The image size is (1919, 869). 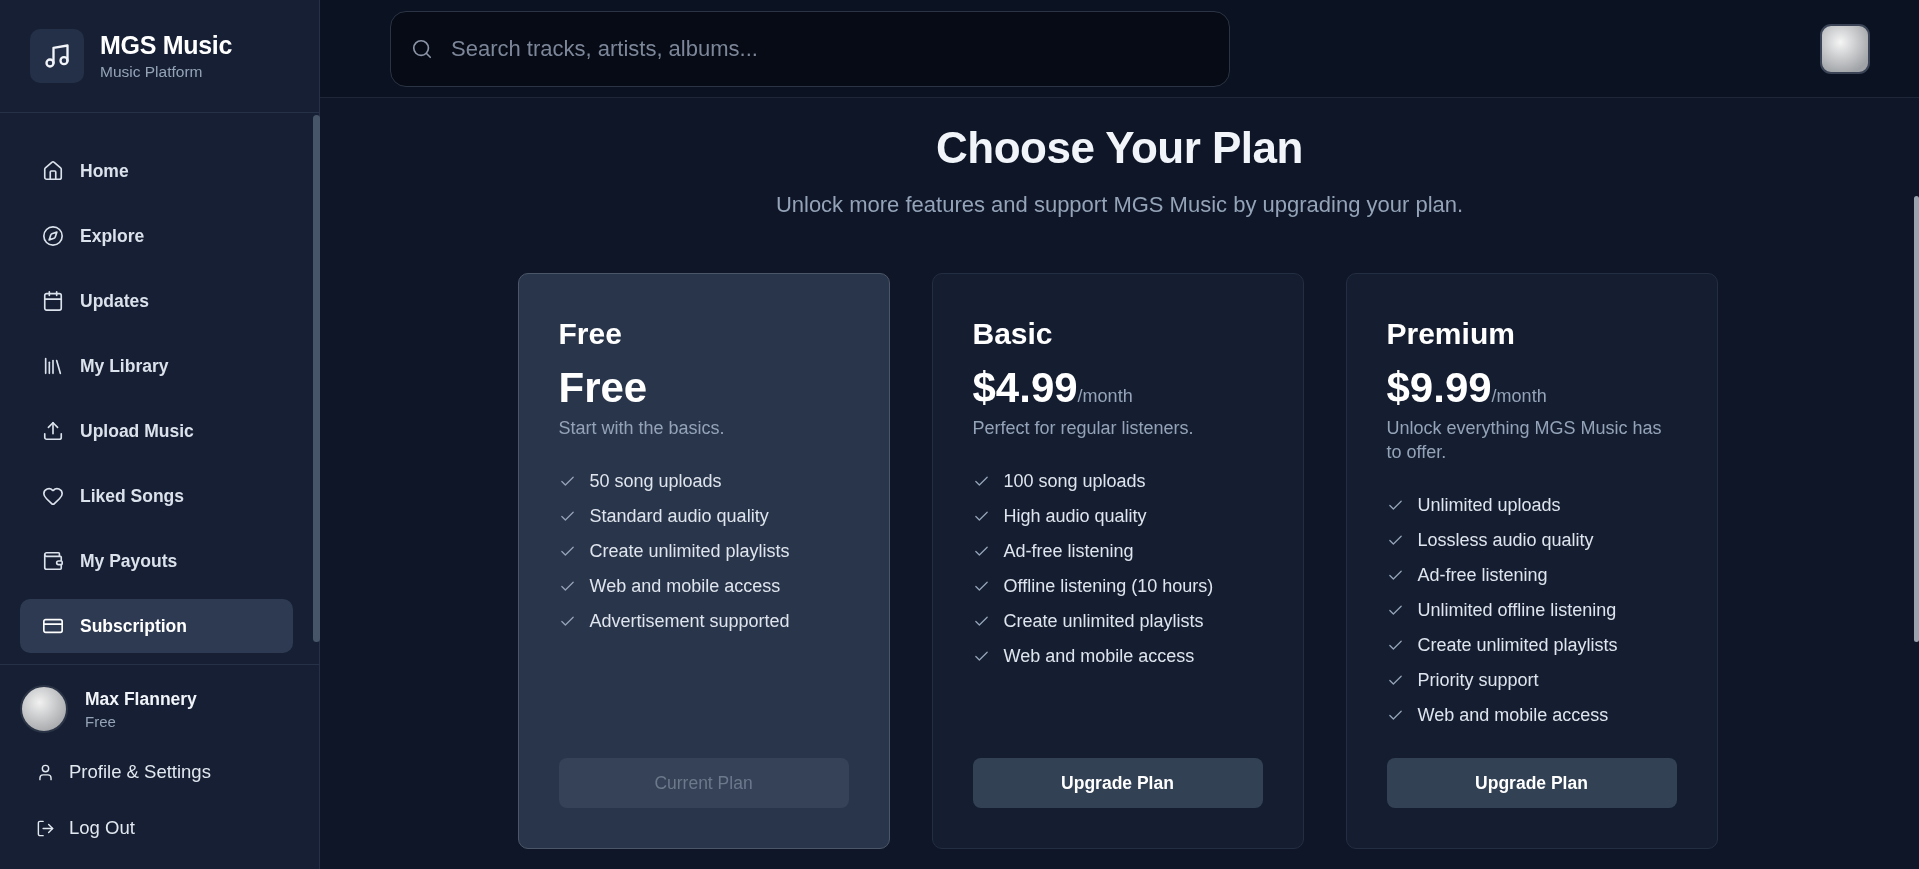 What do you see at coordinates (156, 366) in the screenshot?
I see `nav-item: My Library` at bounding box center [156, 366].